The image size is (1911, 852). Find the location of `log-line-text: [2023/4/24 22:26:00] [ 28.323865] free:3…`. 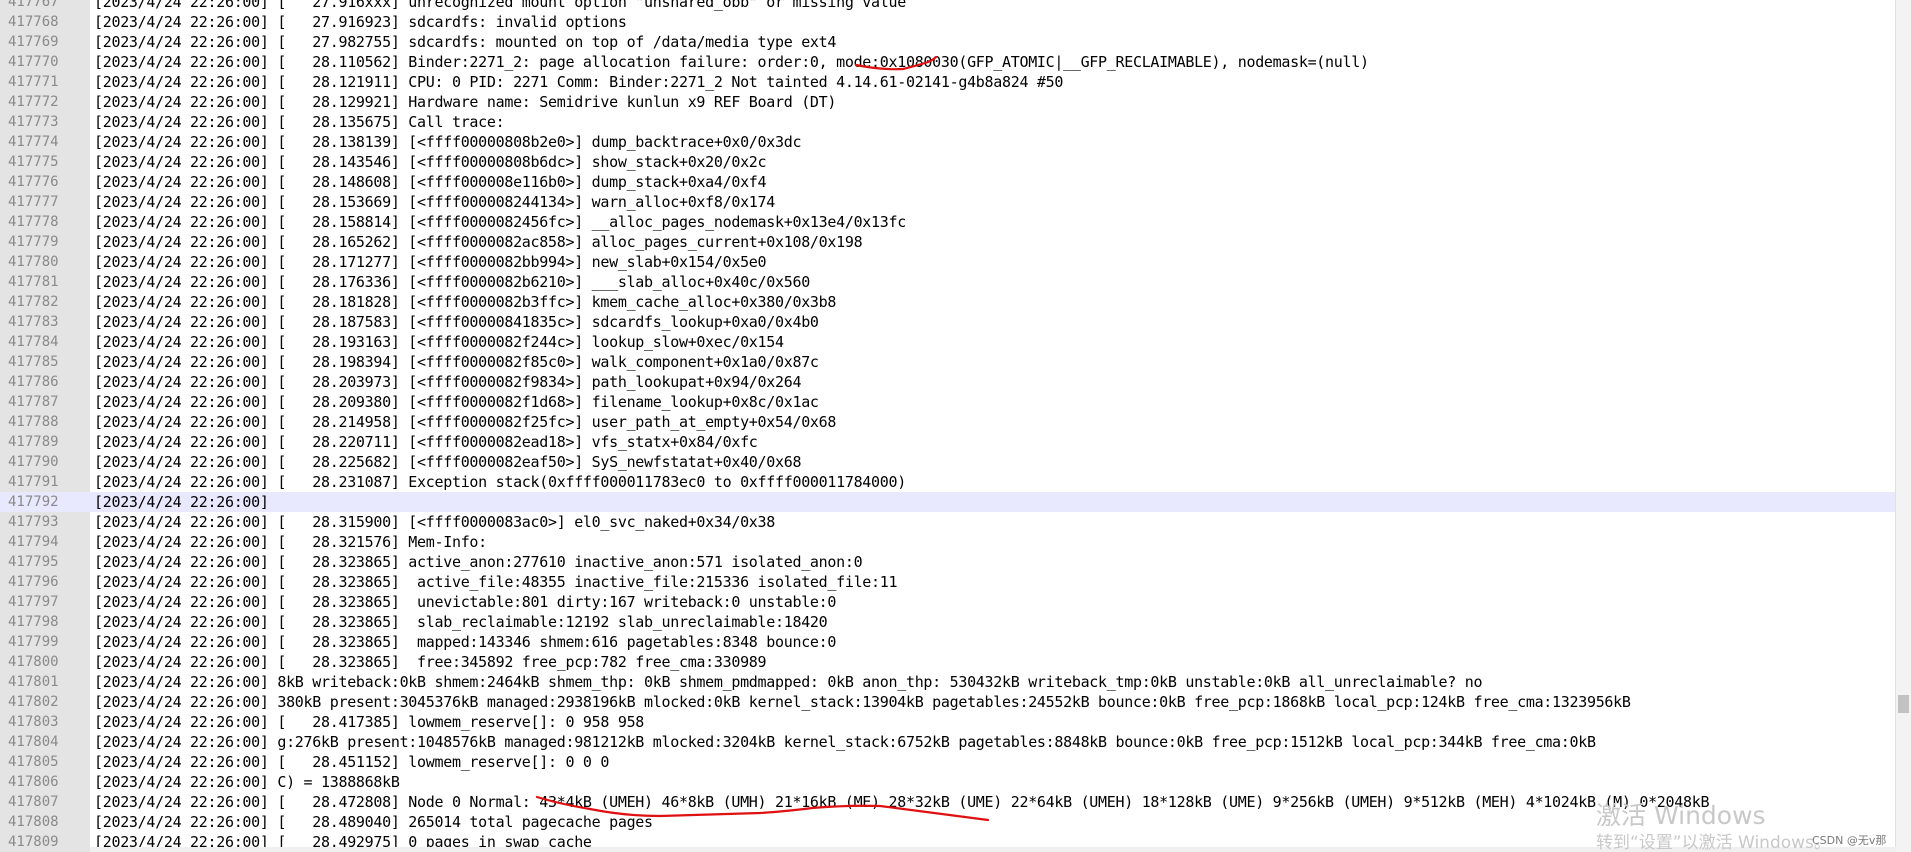

log-line-text: [2023/4/24 22:26:00] [ 28.323865] free:3… is located at coordinates (430, 662).